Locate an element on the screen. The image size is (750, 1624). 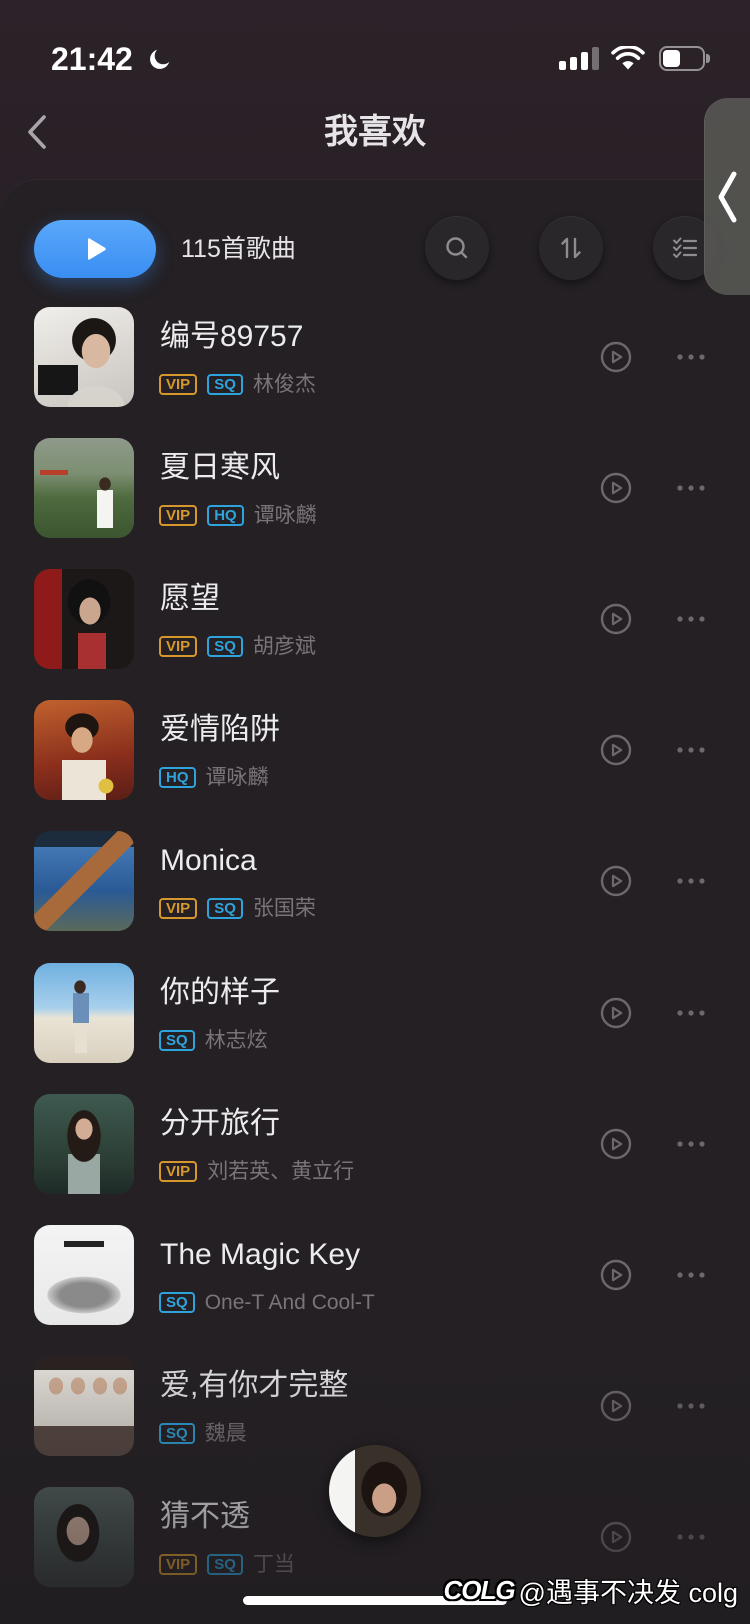
sort-icon is located at coordinates (571, 248).